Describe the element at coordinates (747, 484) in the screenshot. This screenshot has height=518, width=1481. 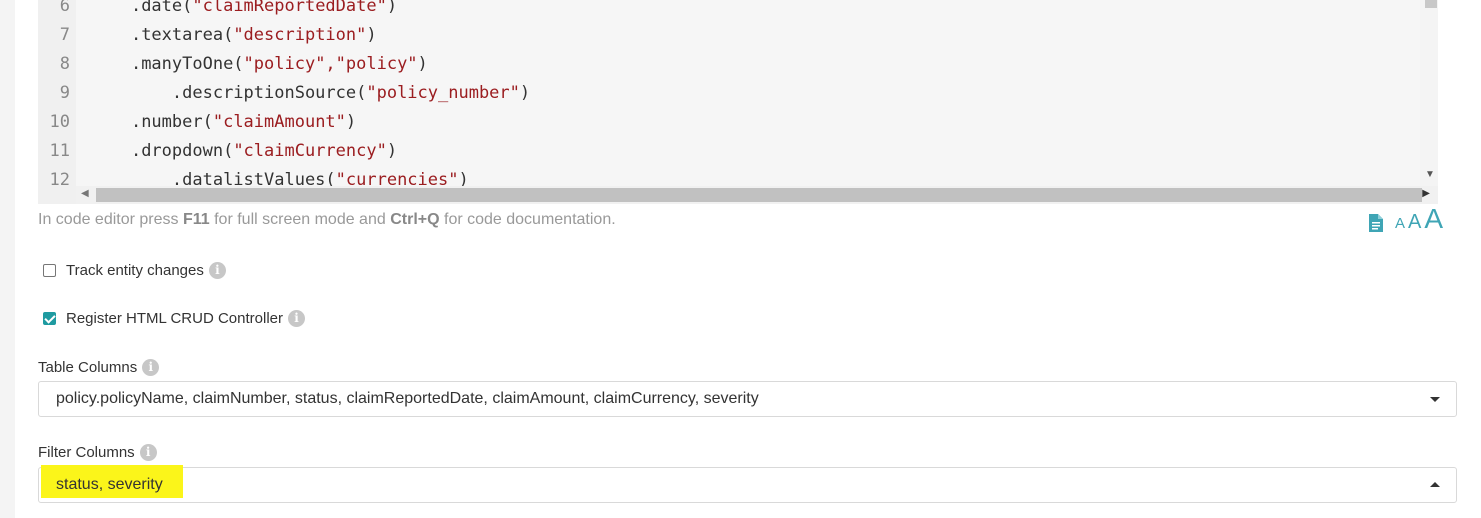
I see `filter-columns-select: status, severity` at that location.